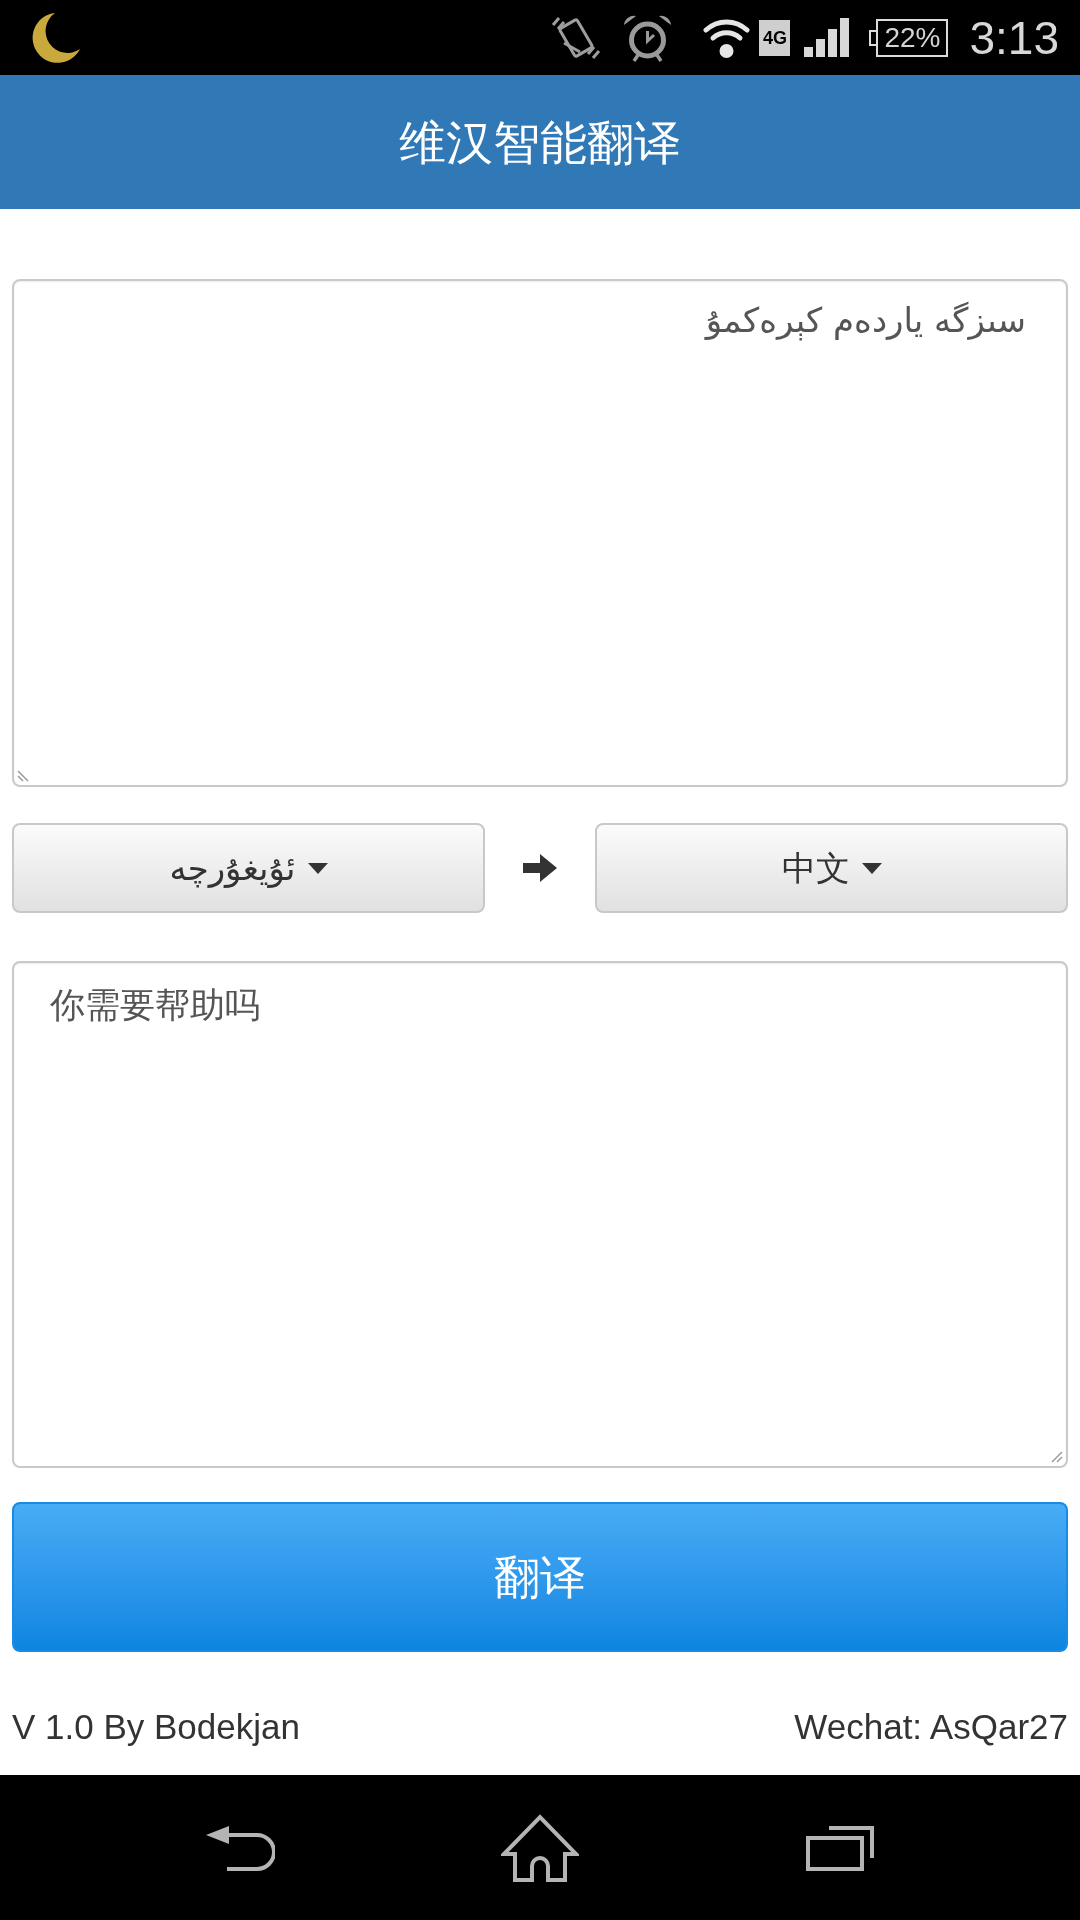 The width and height of the screenshot is (1080, 1920). What do you see at coordinates (540, 142) in the screenshot?
I see `app-title: 维汉智能翻译` at bounding box center [540, 142].